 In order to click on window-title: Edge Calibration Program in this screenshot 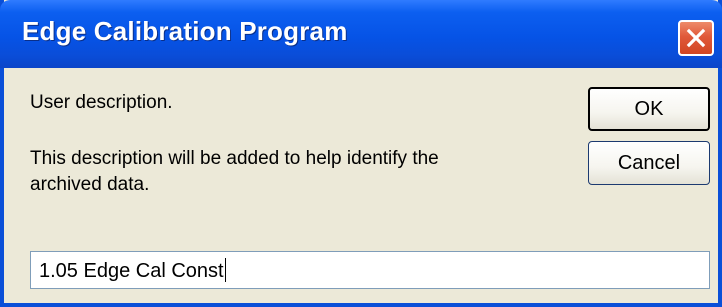, I will do `click(185, 31)`.